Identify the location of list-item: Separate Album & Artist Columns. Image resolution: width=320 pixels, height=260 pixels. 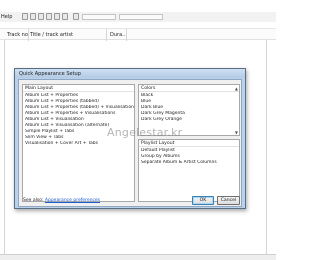
(189, 163).